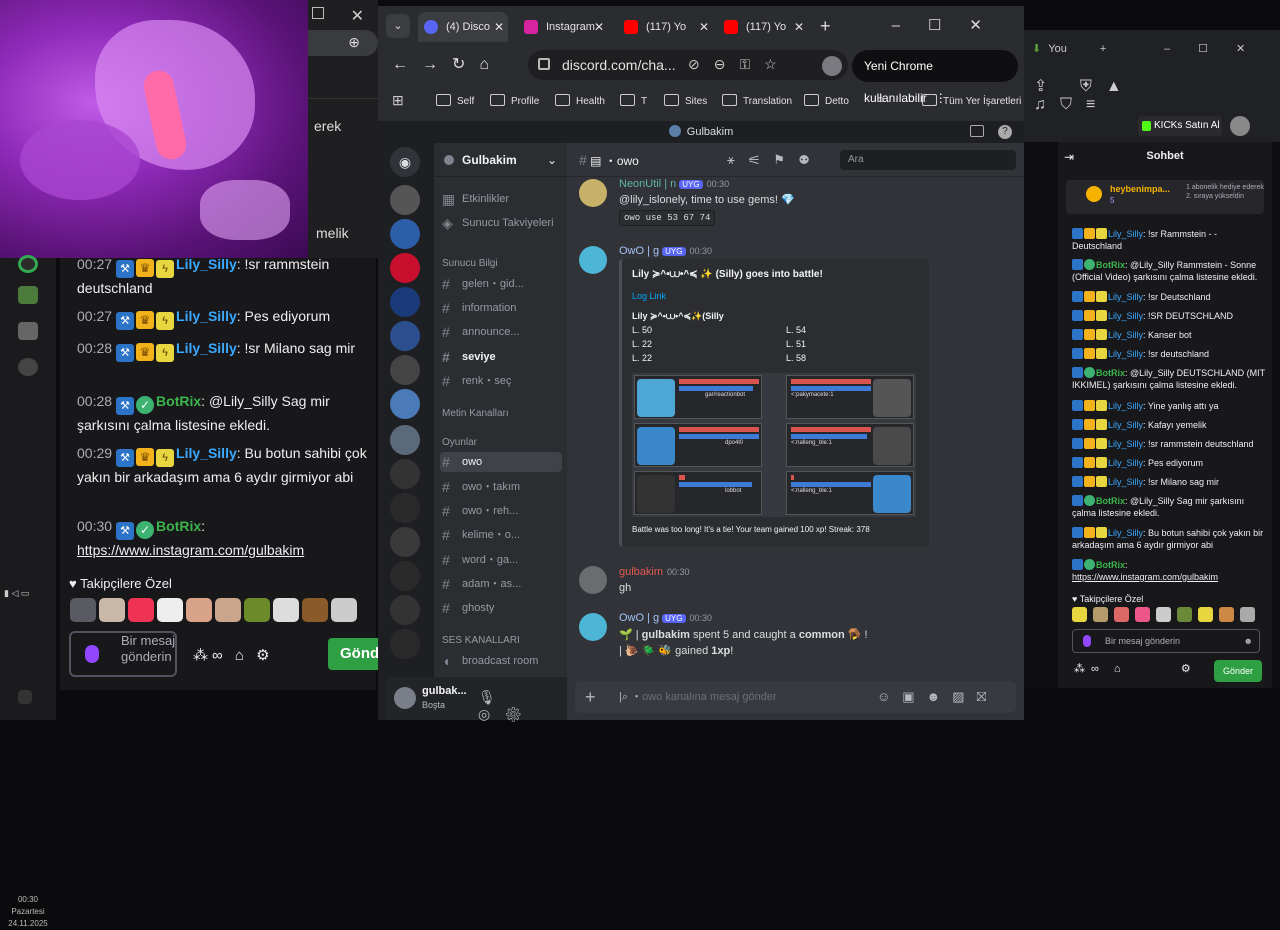  Describe the element at coordinates (501, 381) in the screenshot. I see `channel-item: # renk・seç` at that location.